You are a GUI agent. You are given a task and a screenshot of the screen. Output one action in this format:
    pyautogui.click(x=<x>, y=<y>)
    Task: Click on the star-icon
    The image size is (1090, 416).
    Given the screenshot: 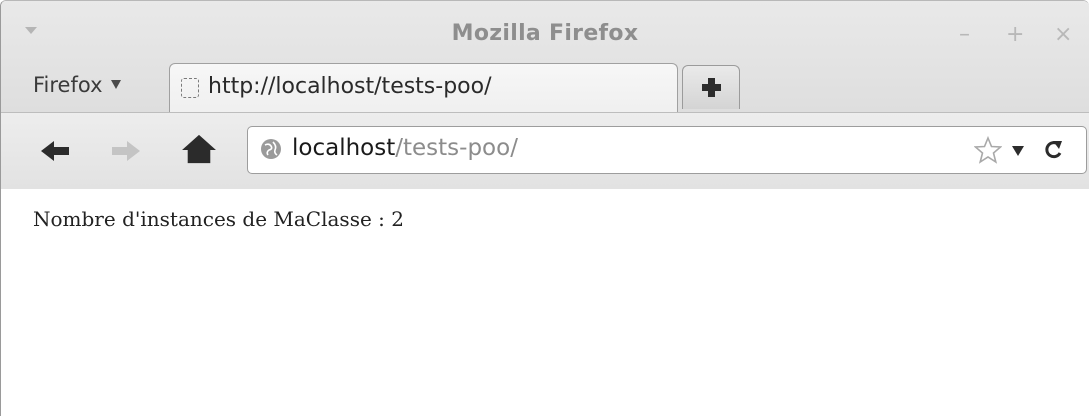 What is the action you would take?
    pyautogui.click(x=988, y=150)
    